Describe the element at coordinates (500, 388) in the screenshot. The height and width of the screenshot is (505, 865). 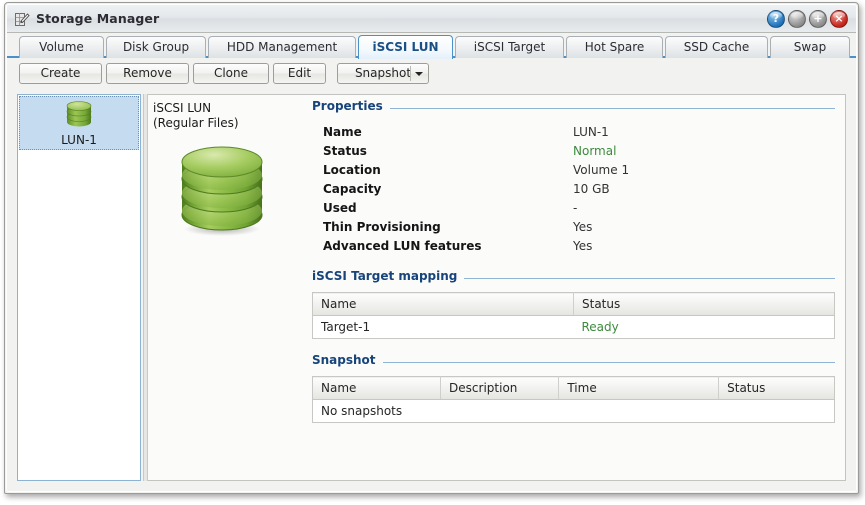
I see `column-header-description: Description` at that location.